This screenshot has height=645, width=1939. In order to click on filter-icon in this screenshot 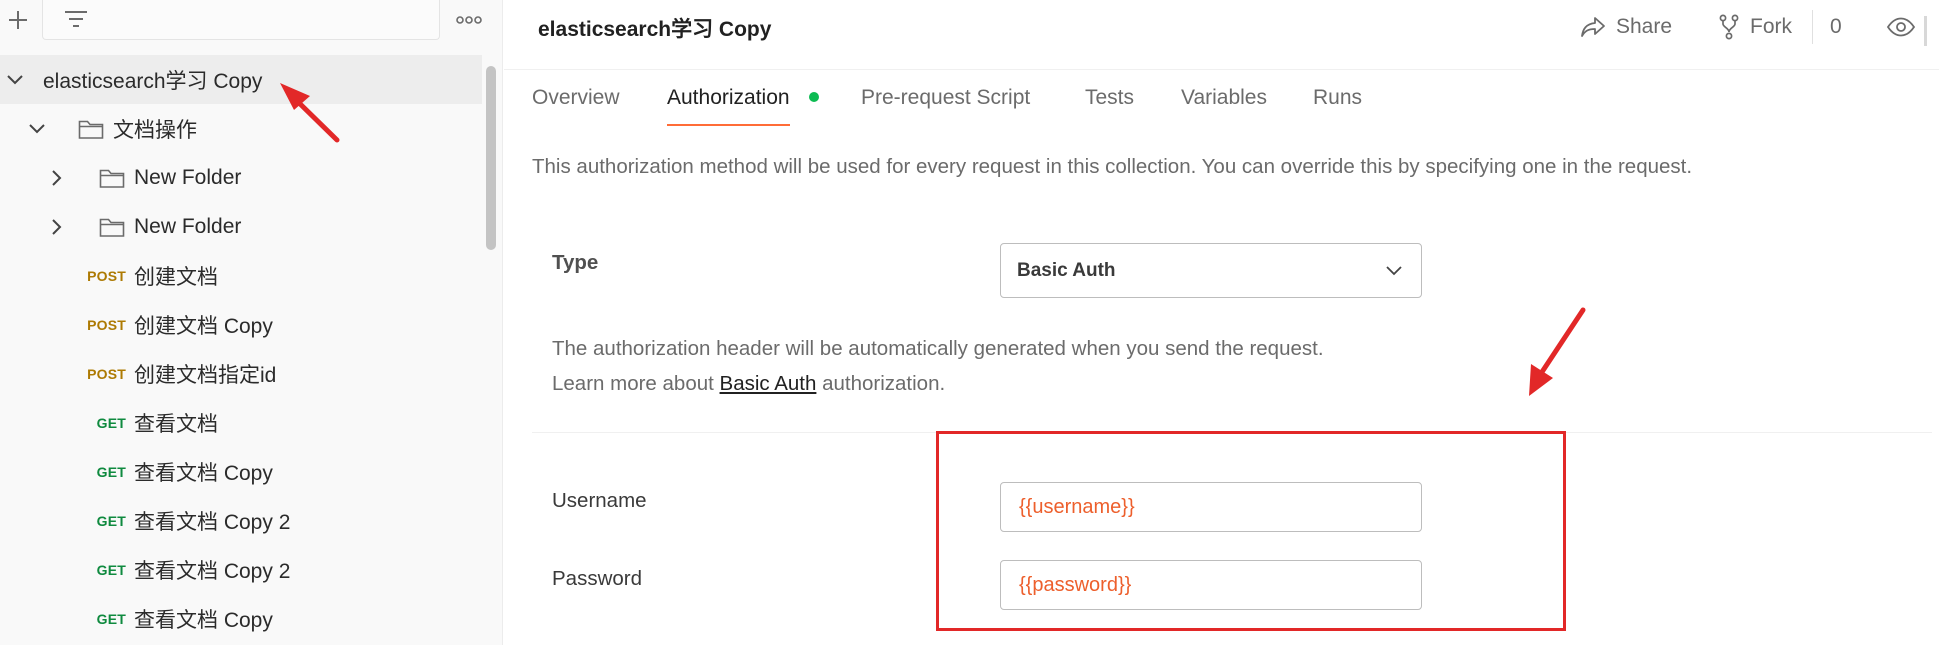, I will do `click(76, 19)`.